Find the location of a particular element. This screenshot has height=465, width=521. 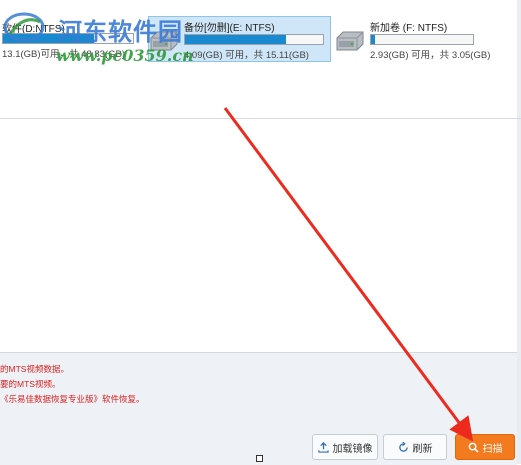

watermark-title: 河东软件园 is located at coordinates (120, 32).